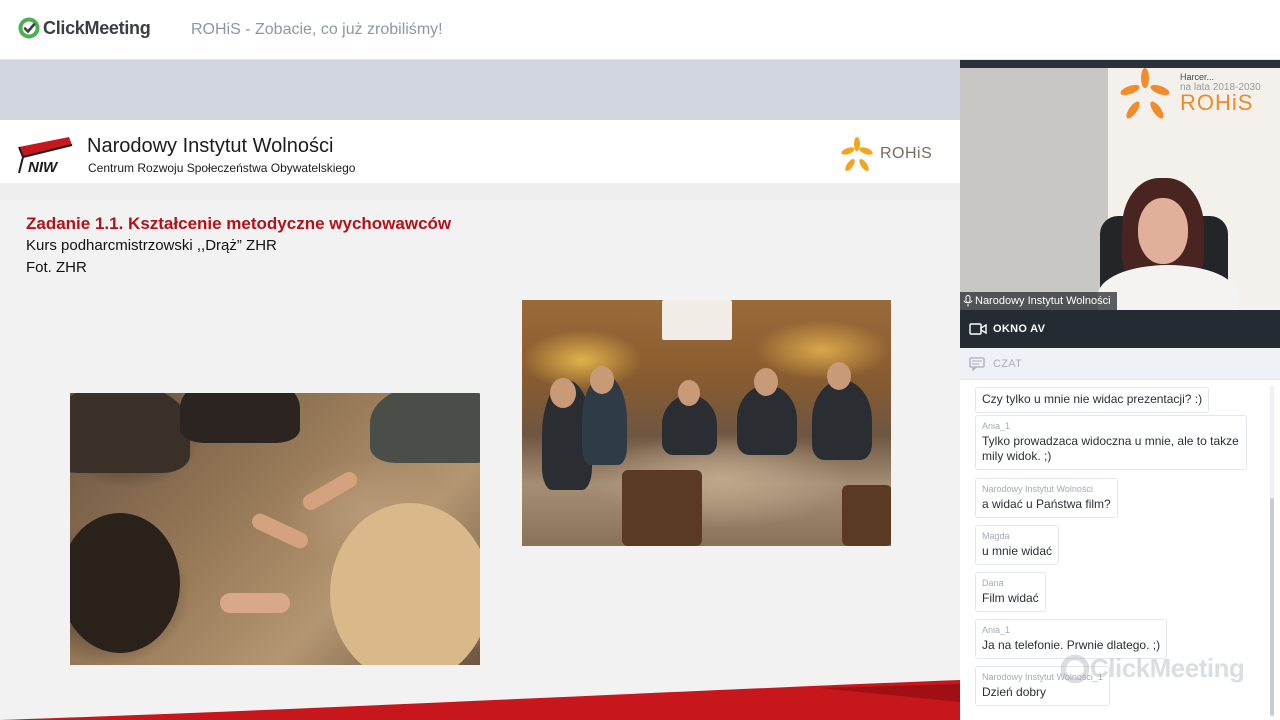 This screenshot has height=720, width=1280. What do you see at coordinates (1035, 189) in the screenshot?
I see `video-wall` at bounding box center [1035, 189].